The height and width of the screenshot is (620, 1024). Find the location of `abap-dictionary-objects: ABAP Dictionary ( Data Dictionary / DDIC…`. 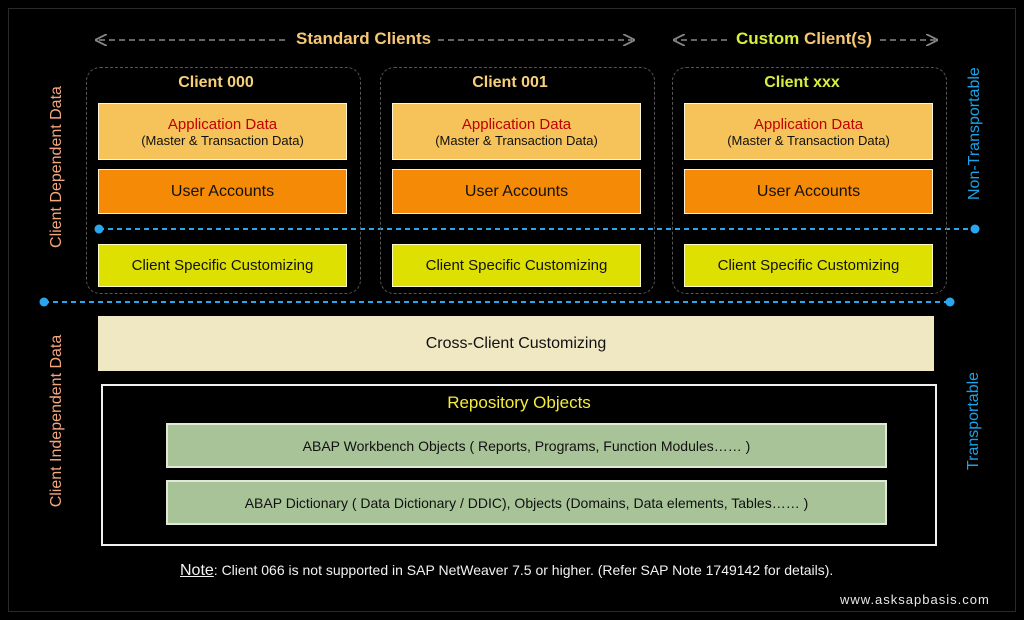

abap-dictionary-objects: ABAP Dictionary ( Data Dictionary / DDIC… is located at coordinates (526, 502).